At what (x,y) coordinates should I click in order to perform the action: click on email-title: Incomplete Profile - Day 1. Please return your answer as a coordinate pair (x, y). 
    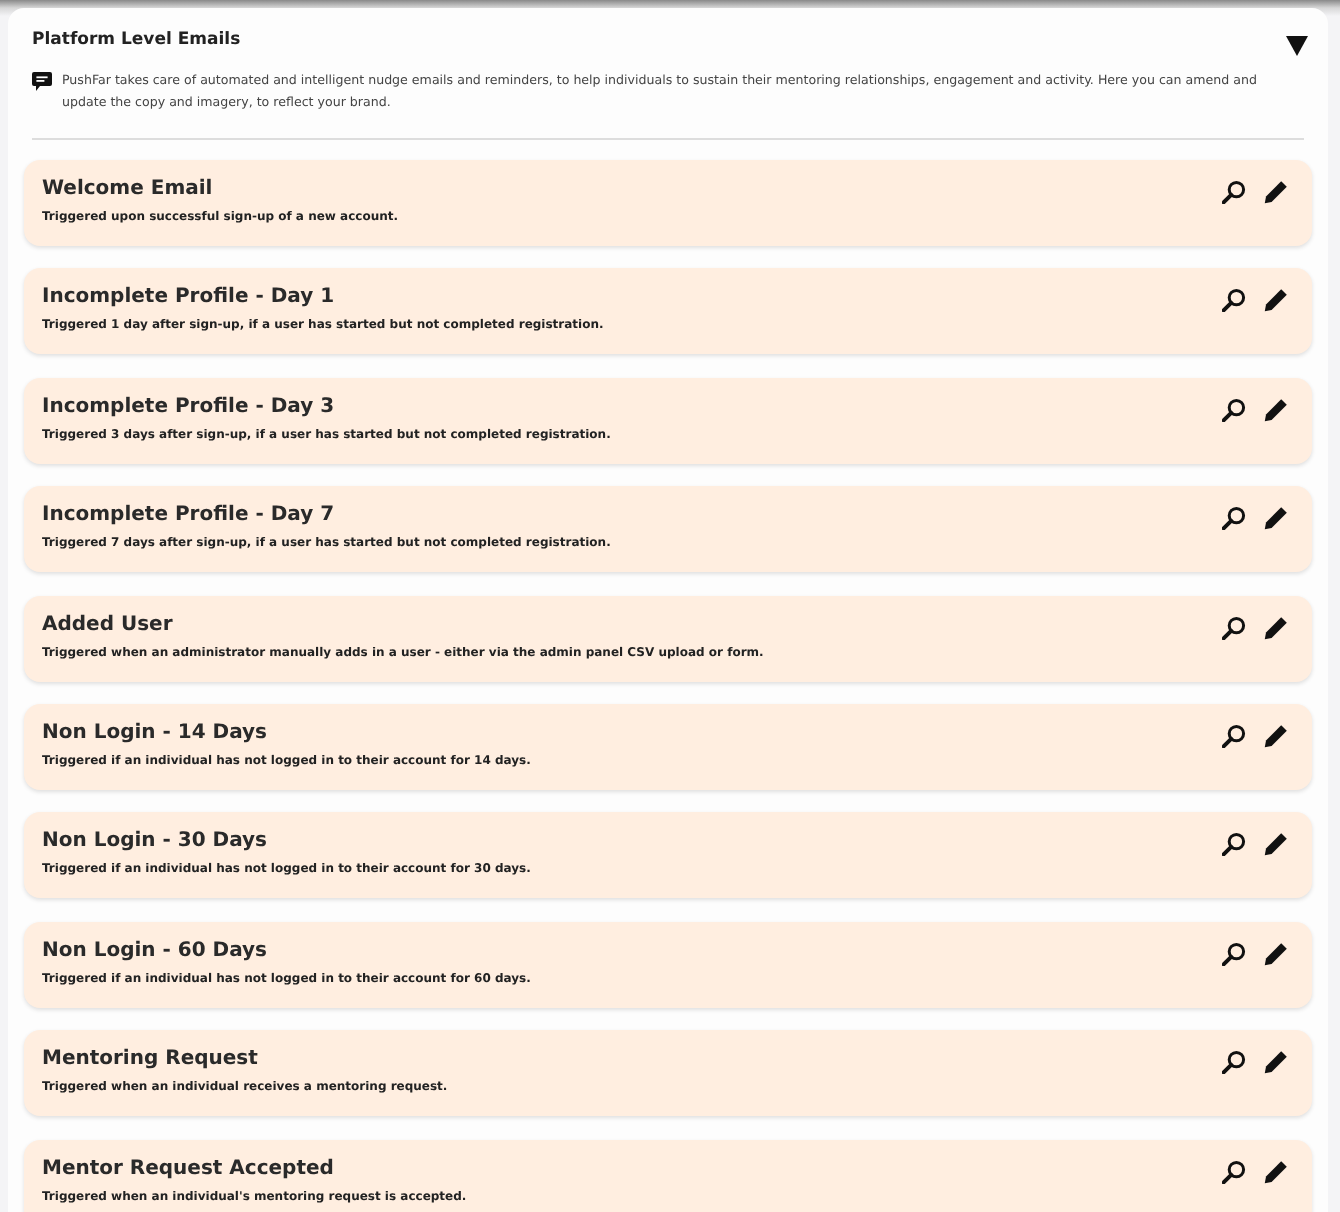
    Looking at the image, I should click on (189, 297).